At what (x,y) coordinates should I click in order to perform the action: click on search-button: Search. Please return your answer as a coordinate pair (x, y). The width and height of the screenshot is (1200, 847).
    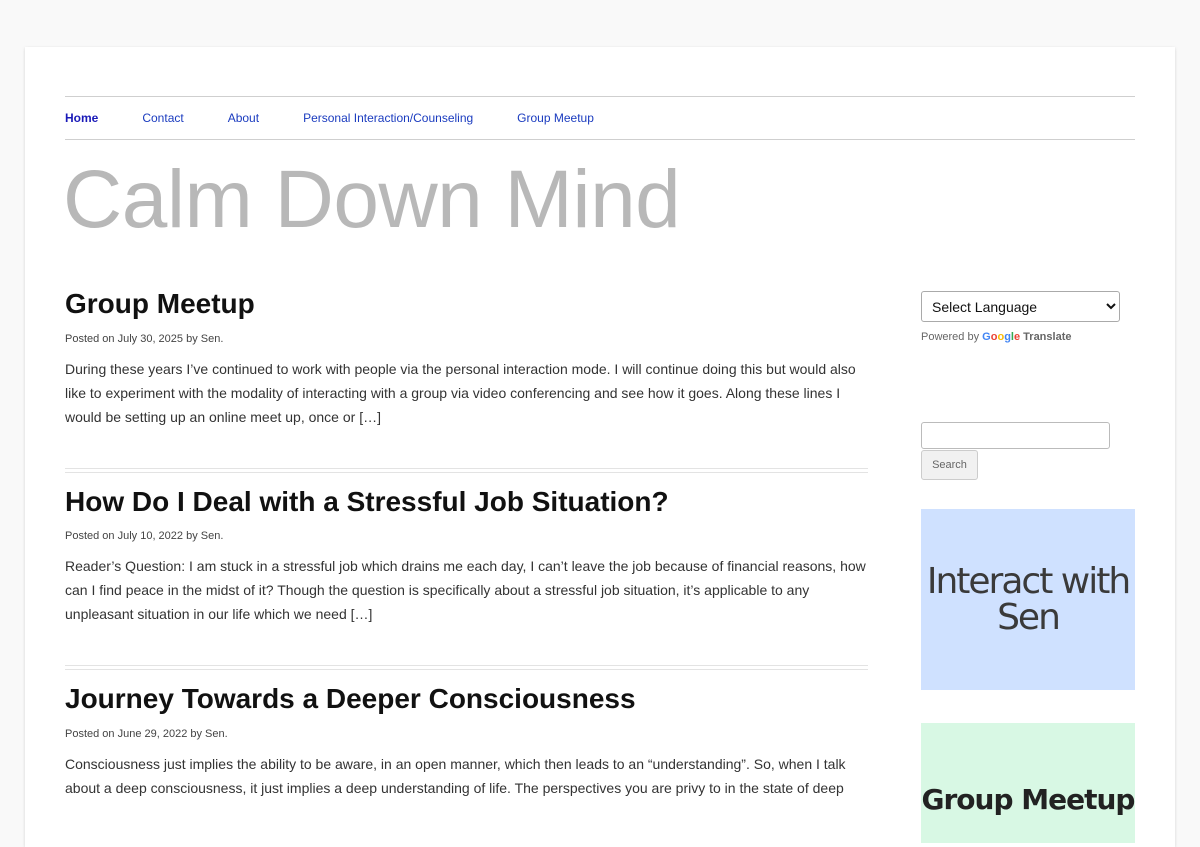
    Looking at the image, I should click on (949, 465).